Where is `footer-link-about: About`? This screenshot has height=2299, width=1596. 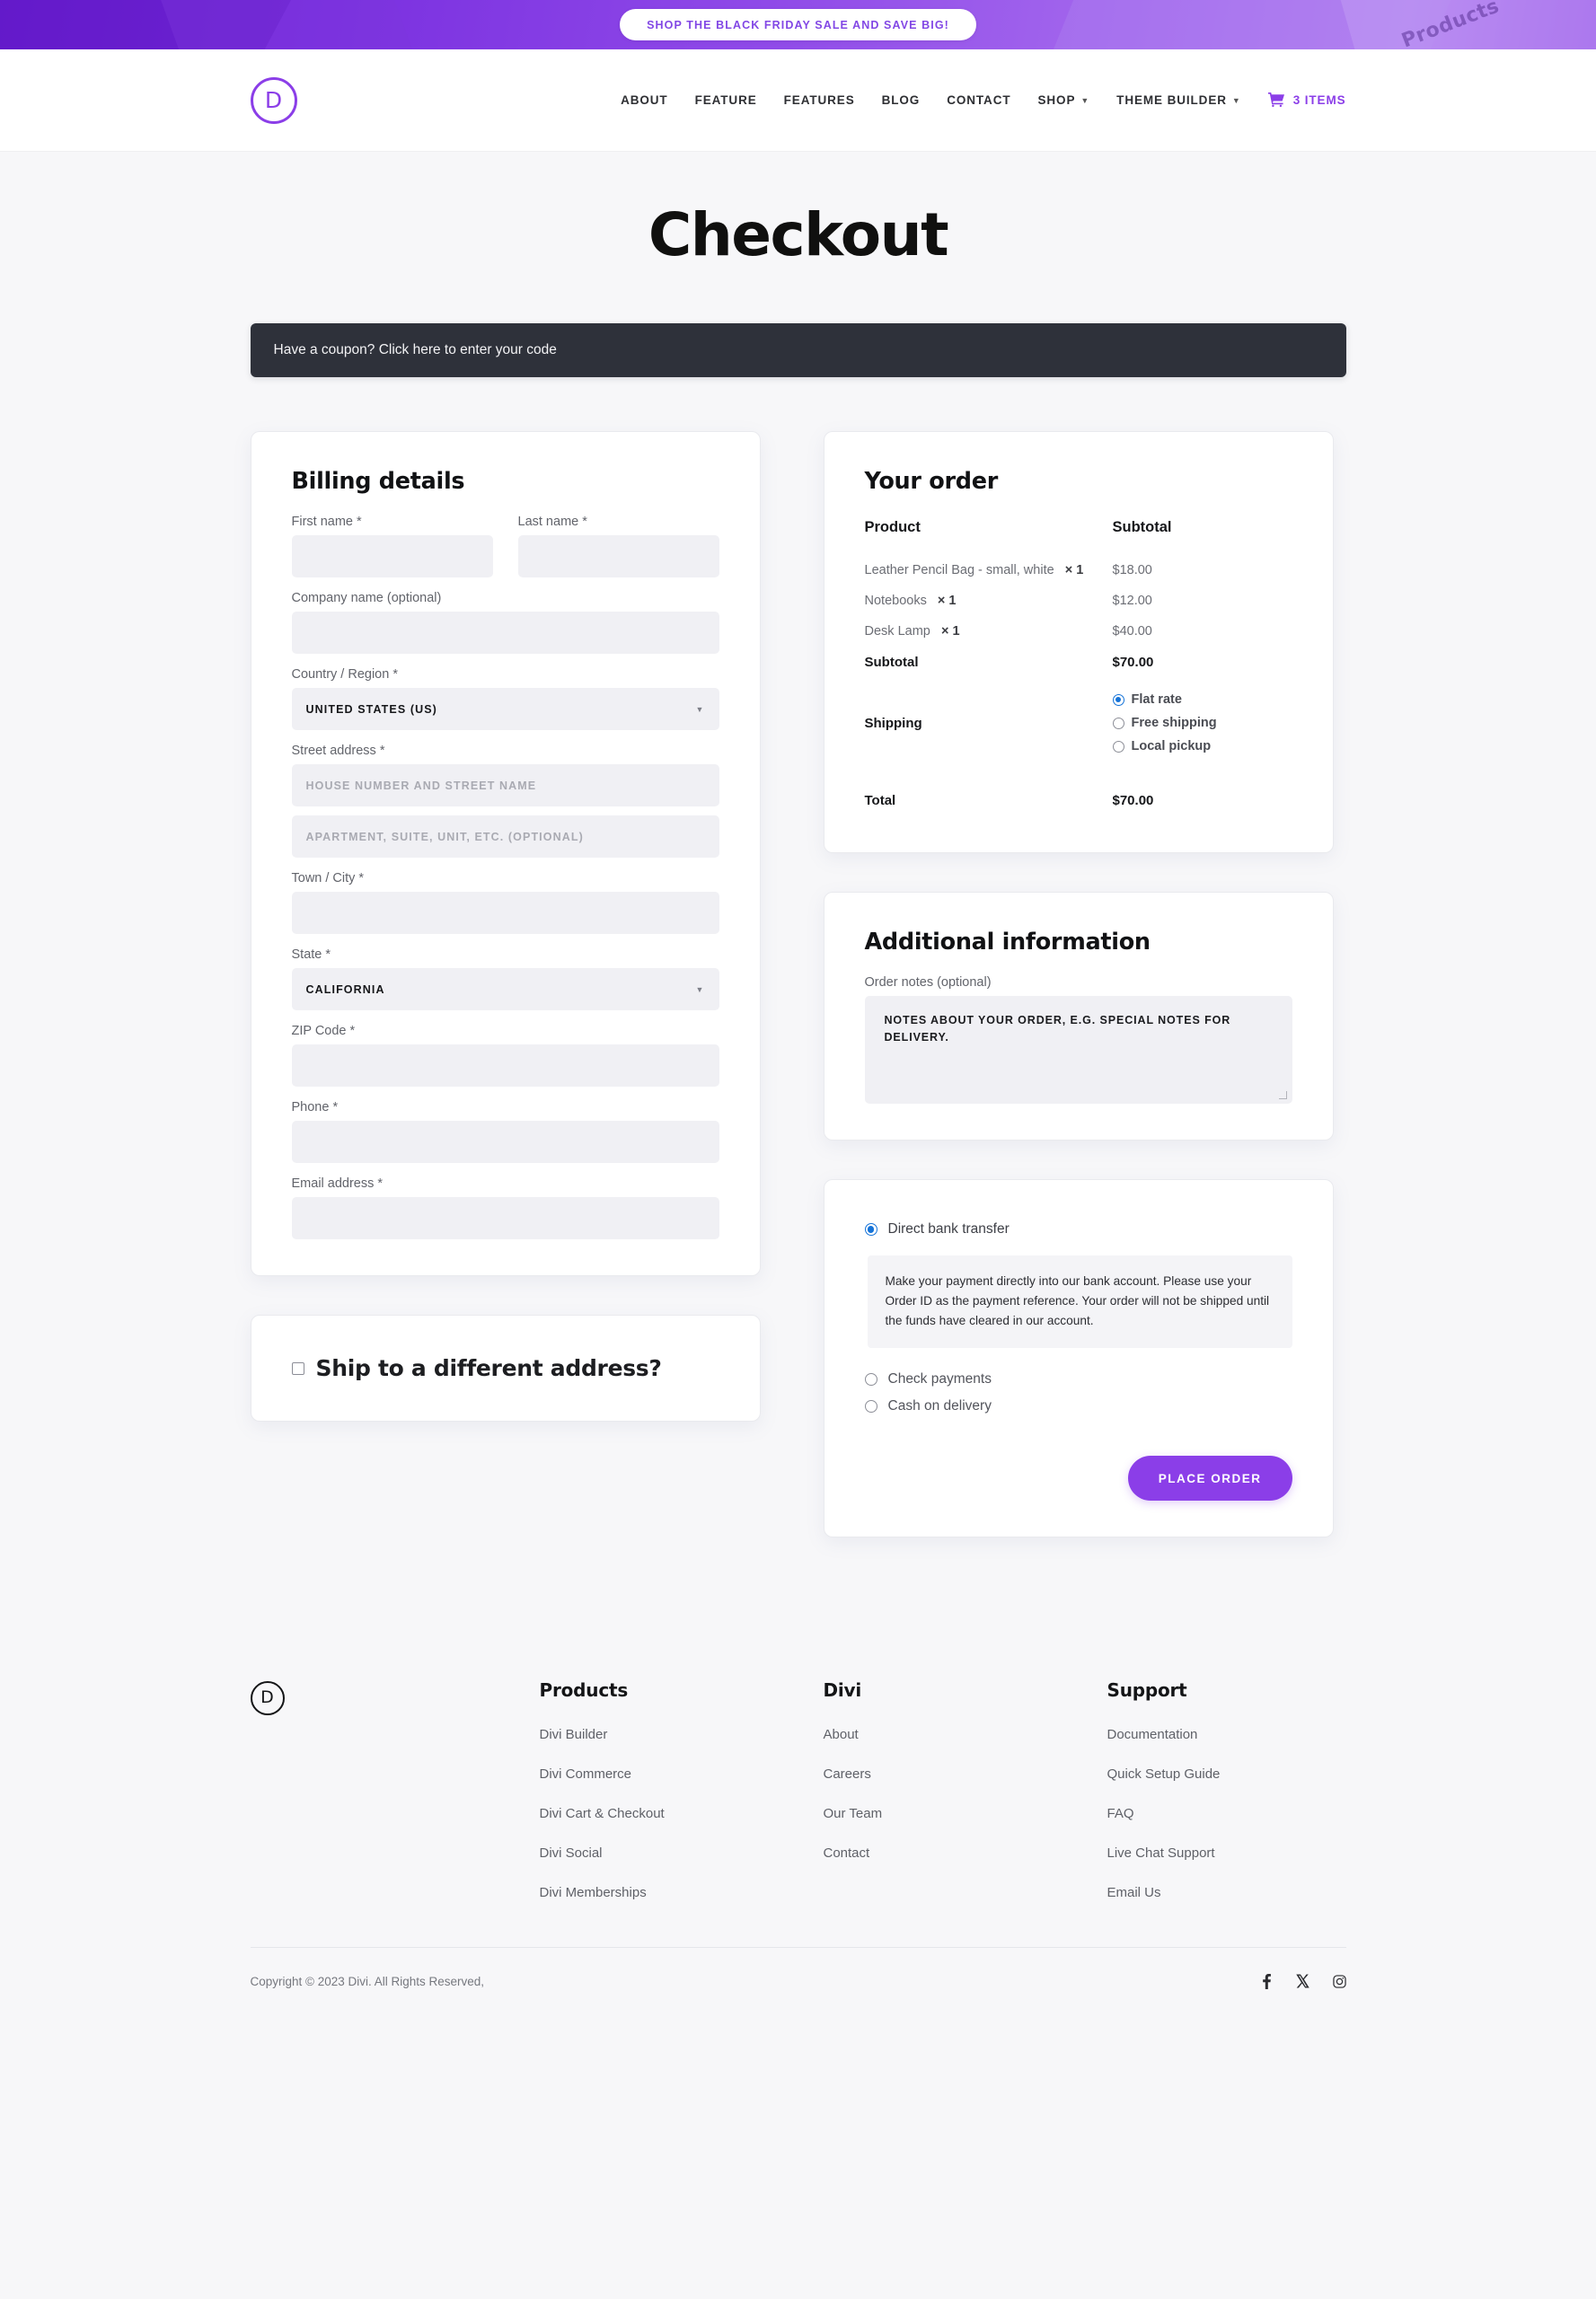
footer-link-about: About is located at coordinates (965, 1735).